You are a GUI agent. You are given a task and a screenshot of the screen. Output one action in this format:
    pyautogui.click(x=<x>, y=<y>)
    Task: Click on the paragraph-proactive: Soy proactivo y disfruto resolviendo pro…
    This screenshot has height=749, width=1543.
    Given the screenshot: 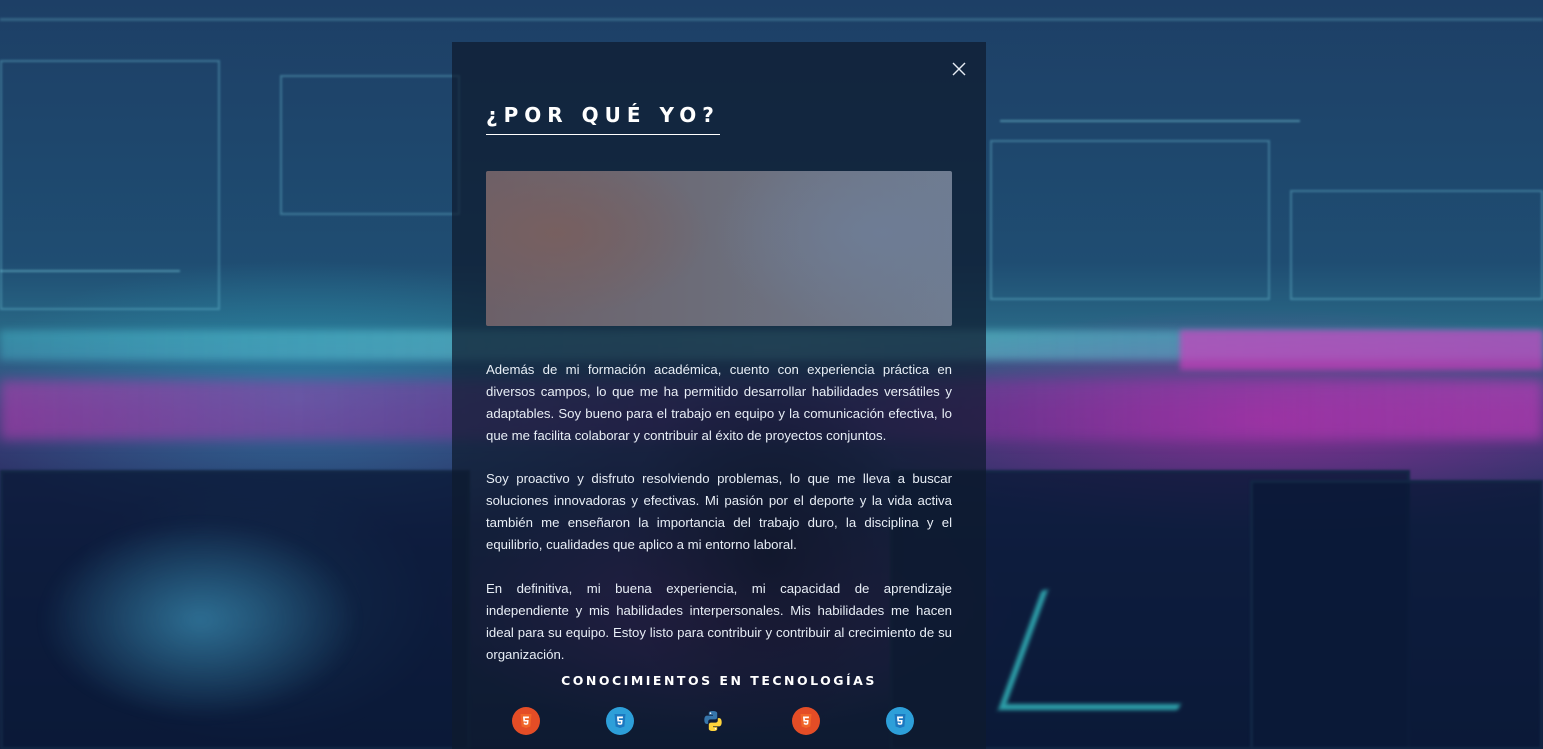 What is the action you would take?
    pyautogui.click(x=719, y=511)
    